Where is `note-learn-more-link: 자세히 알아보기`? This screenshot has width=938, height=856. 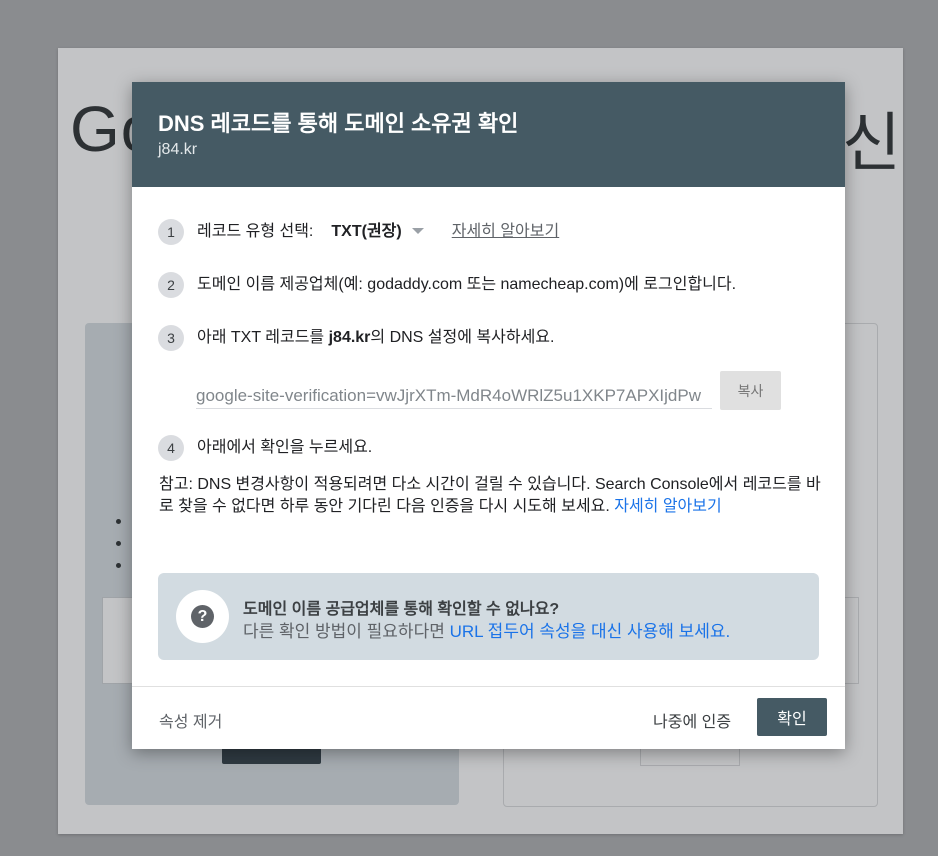 note-learn-more-link: 자세히 알아보기 is located at coordinates (668, 506).